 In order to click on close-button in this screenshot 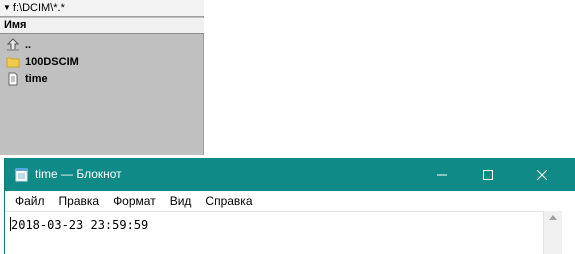, I will do `click(542, 174)`.